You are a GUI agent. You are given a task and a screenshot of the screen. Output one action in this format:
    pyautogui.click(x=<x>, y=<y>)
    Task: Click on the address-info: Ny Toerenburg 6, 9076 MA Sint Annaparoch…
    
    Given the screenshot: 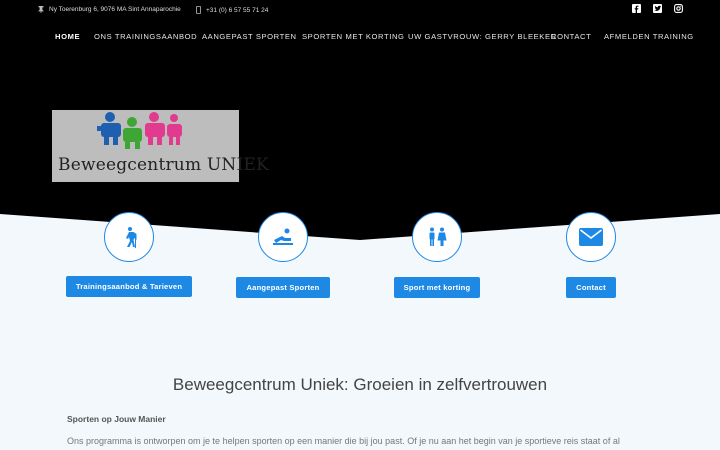 What is the action you would take?
    pyautogui.click(x=109, y=9)
    